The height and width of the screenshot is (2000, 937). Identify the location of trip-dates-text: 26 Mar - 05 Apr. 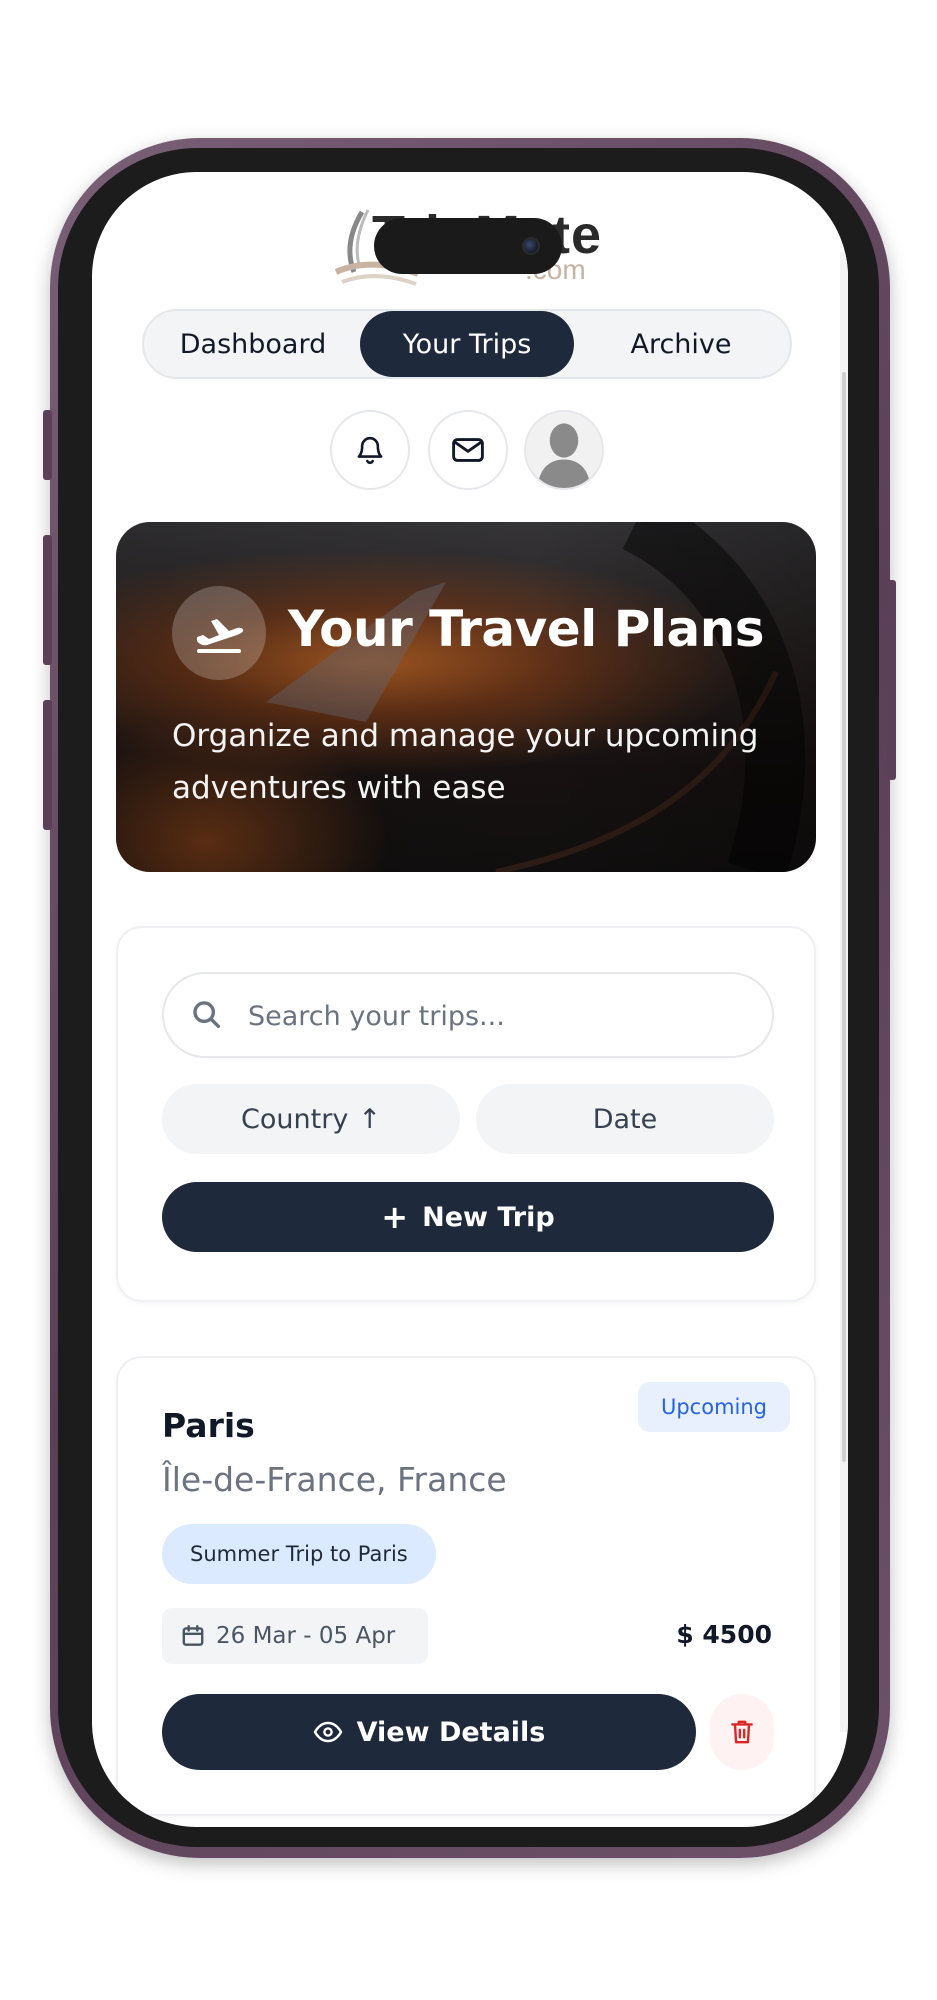
(306, 1636).